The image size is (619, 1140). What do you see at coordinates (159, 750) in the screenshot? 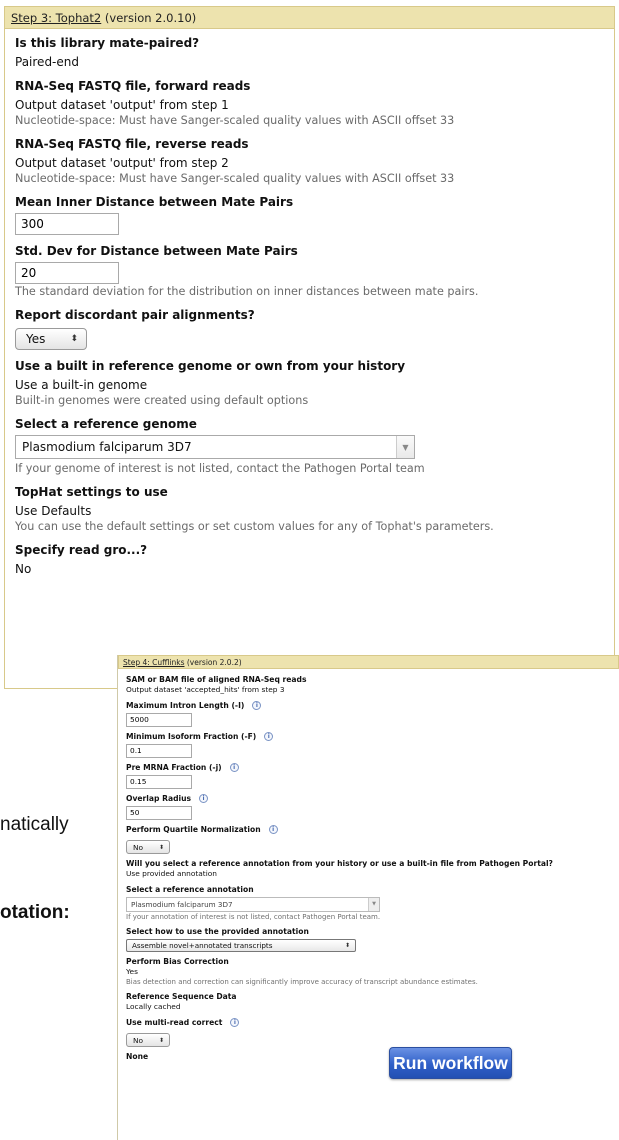
I see `min-isoform-input` at bounding box center [159, 750].